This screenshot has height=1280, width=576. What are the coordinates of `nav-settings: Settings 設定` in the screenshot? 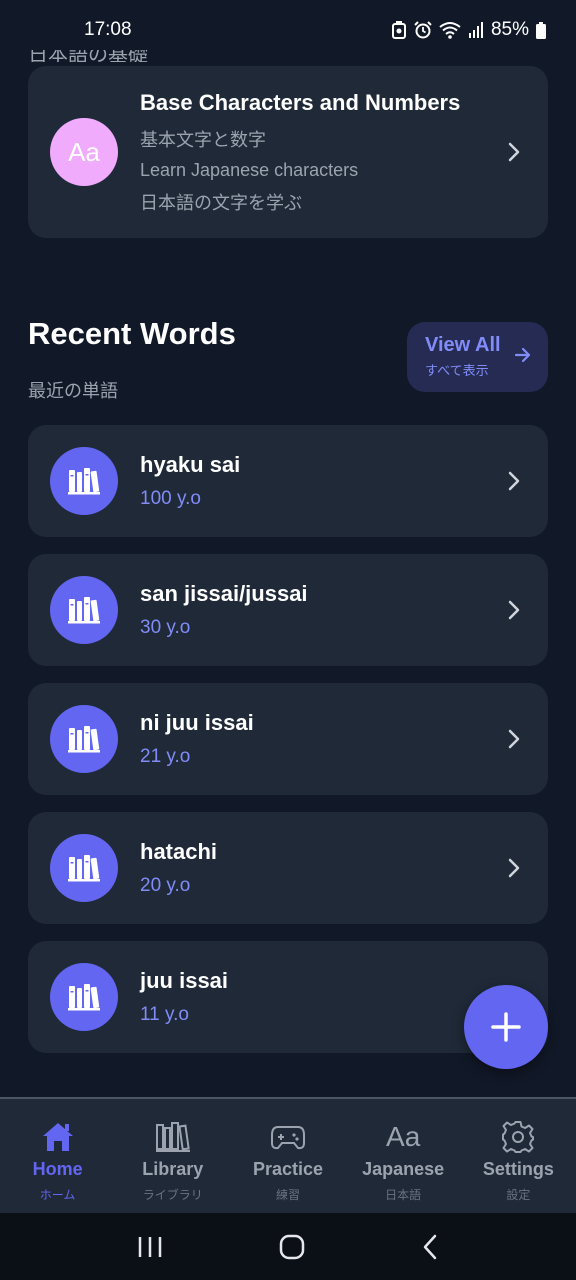 It's located at (518, 1166).